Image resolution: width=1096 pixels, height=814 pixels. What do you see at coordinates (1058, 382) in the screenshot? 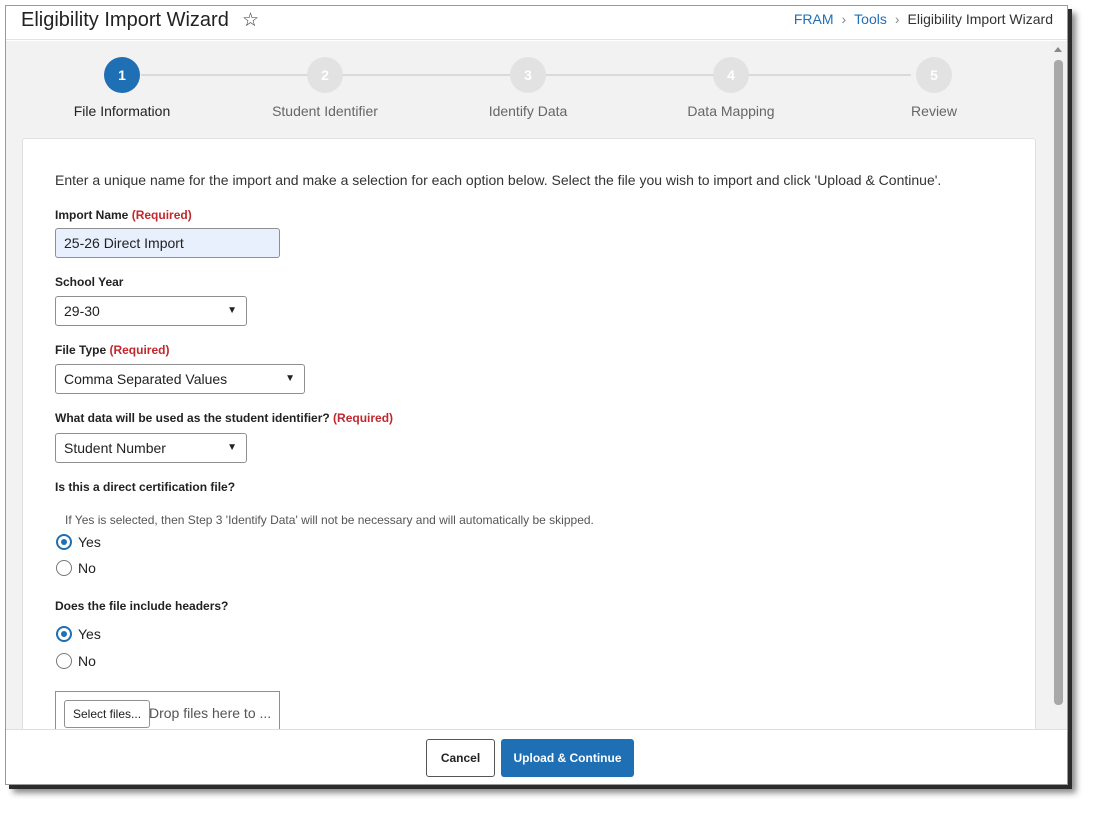
I see `scrollbar-thumb` at bounding box center [1058, 382].